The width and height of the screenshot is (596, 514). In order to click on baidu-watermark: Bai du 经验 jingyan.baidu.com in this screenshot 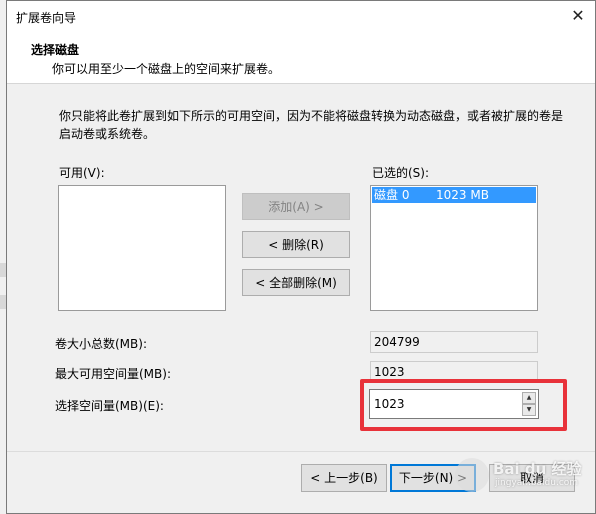, I will do `click(525, 476)`.